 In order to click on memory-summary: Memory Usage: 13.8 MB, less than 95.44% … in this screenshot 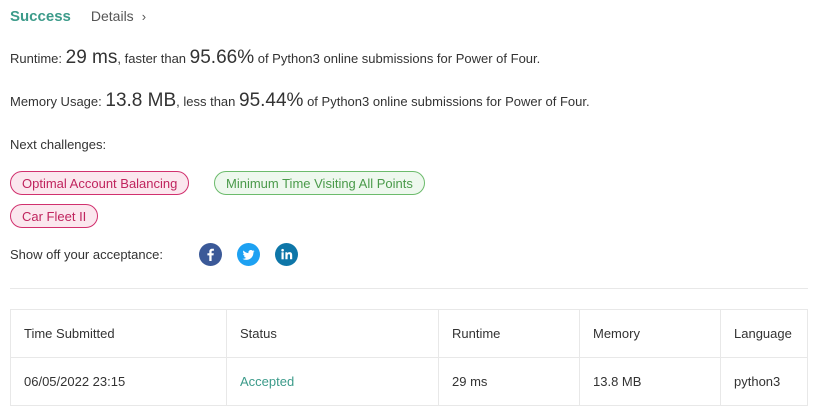, I will do `click(300, 101)`.